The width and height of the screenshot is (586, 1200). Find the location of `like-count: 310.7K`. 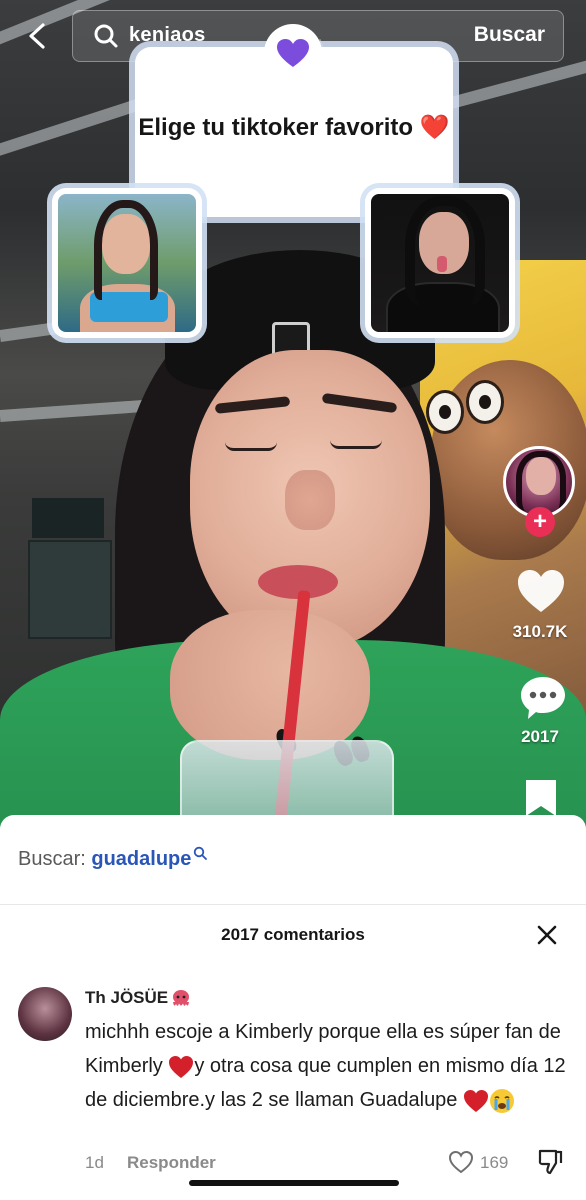

like-count: 310.7K is located at coordinates (540, 631).